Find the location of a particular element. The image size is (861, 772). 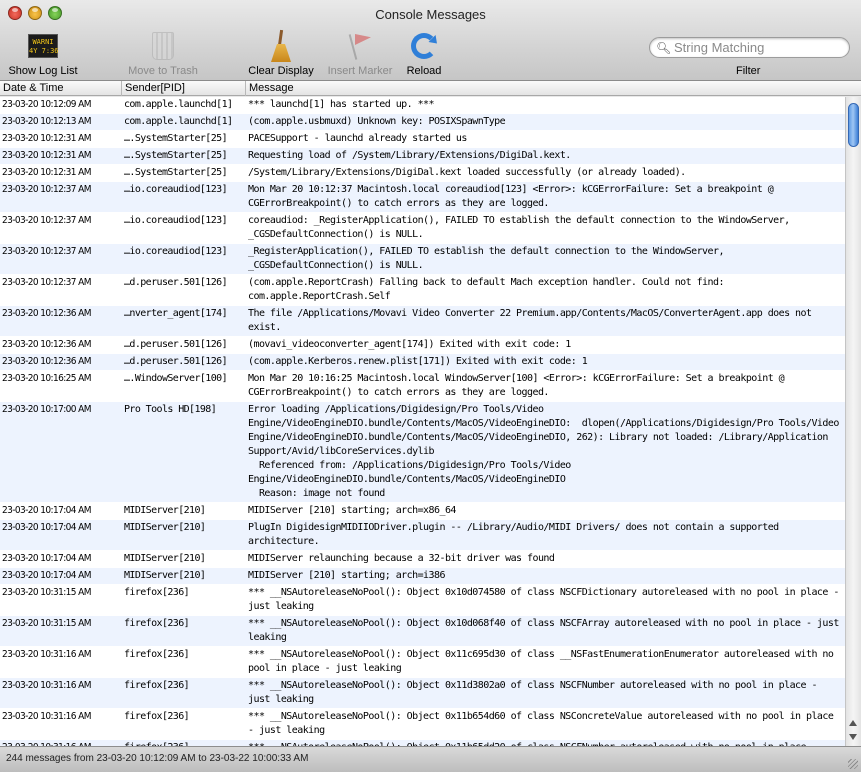

scroll-up-arrow-icon is located at coordinates (853, 723).